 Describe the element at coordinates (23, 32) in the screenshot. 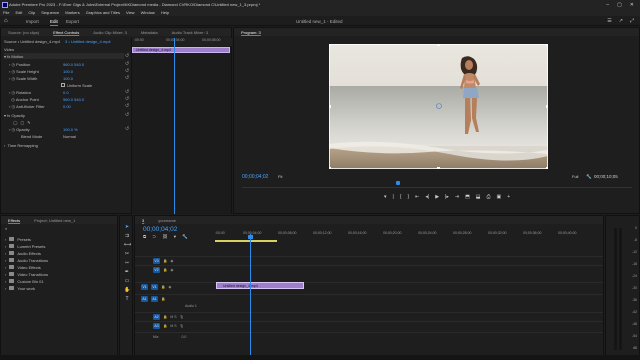

I see `tab-source: Source: (no clips)` at that location.